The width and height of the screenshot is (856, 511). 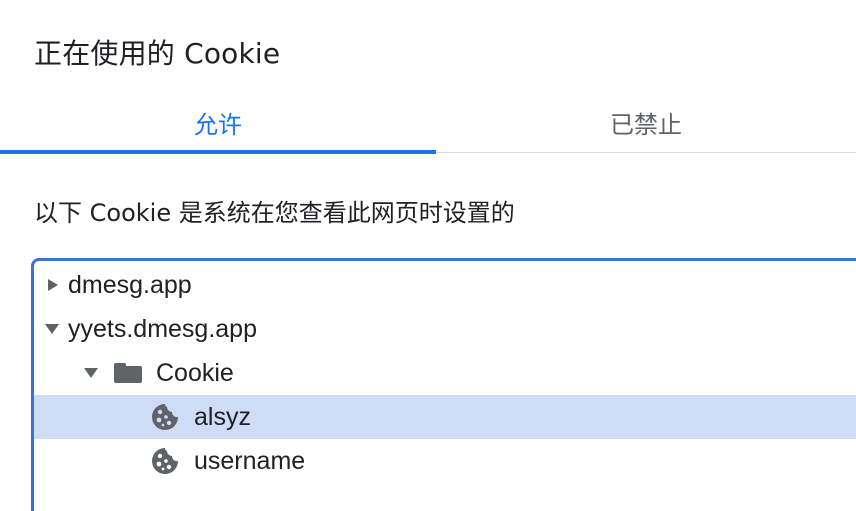 What do you see at coordinates (157, 53) in the screenshot?
I see `dialog-title: 正在使用的 Cookie` at bounding box center [157, 53].